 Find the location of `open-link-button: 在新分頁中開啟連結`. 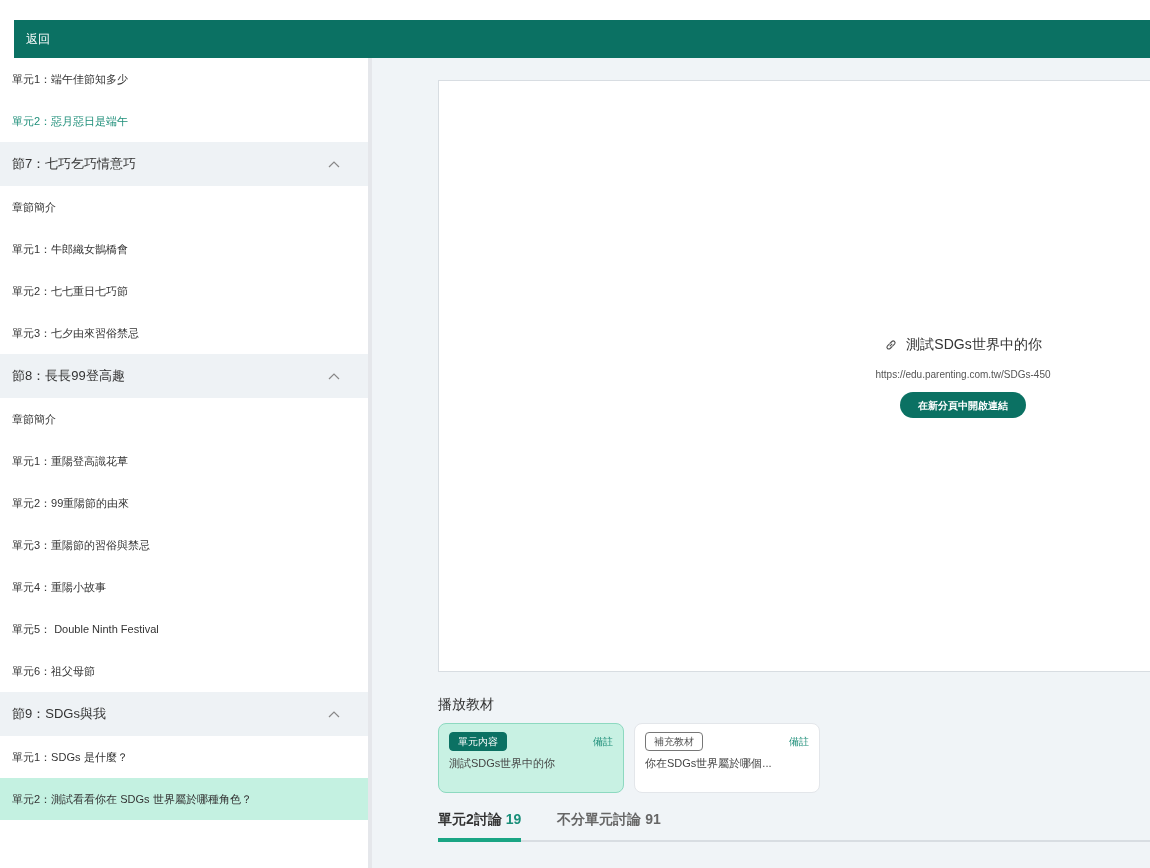

open-link-button: 在新分頁中開啟連結 is located at coordinates (963, 405).